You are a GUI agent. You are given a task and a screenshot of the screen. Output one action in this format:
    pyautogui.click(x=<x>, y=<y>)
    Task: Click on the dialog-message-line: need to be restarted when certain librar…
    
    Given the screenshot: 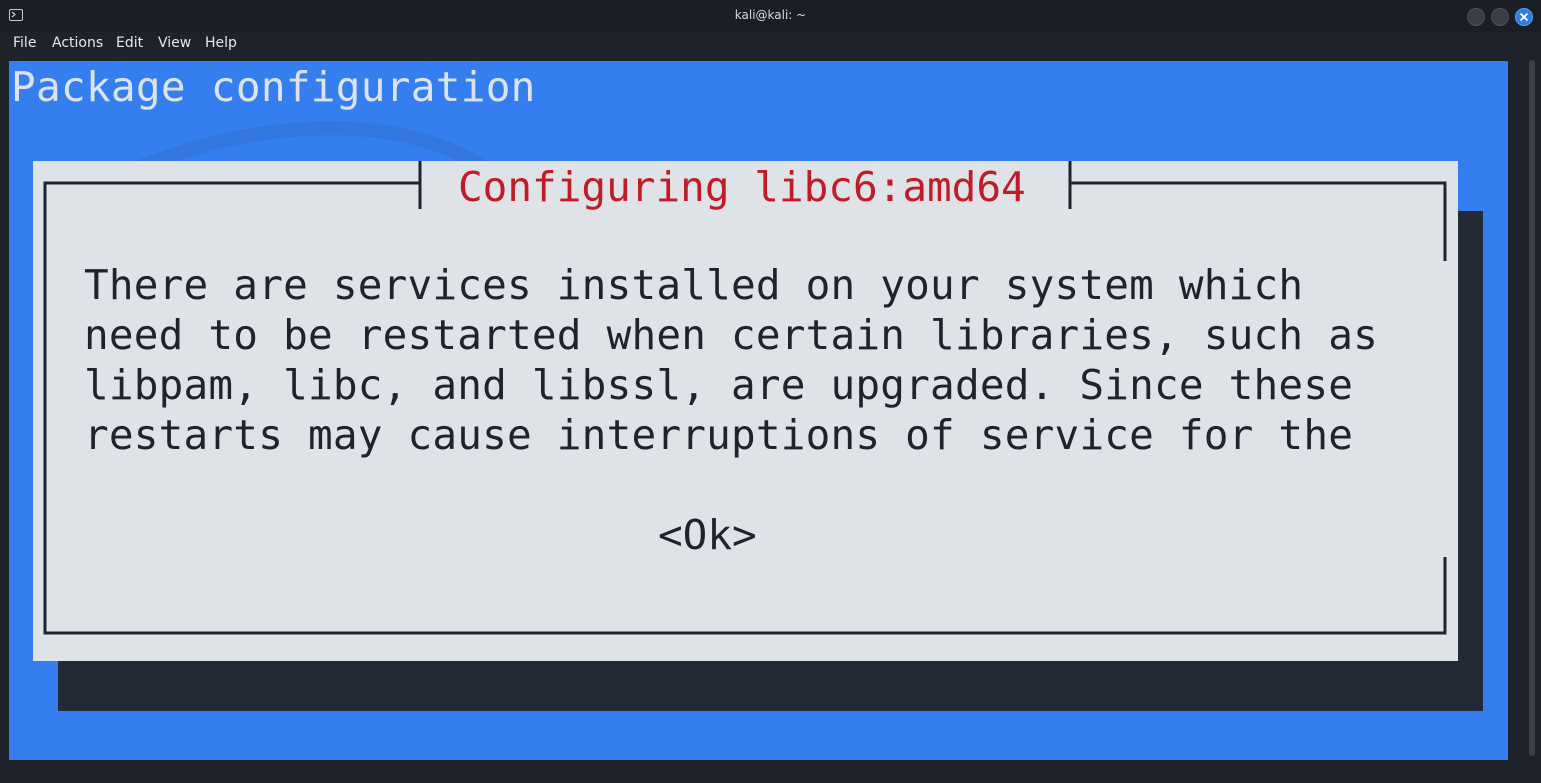 What is the action you would take?
    pyautogui.click(x=731, y=335)
    